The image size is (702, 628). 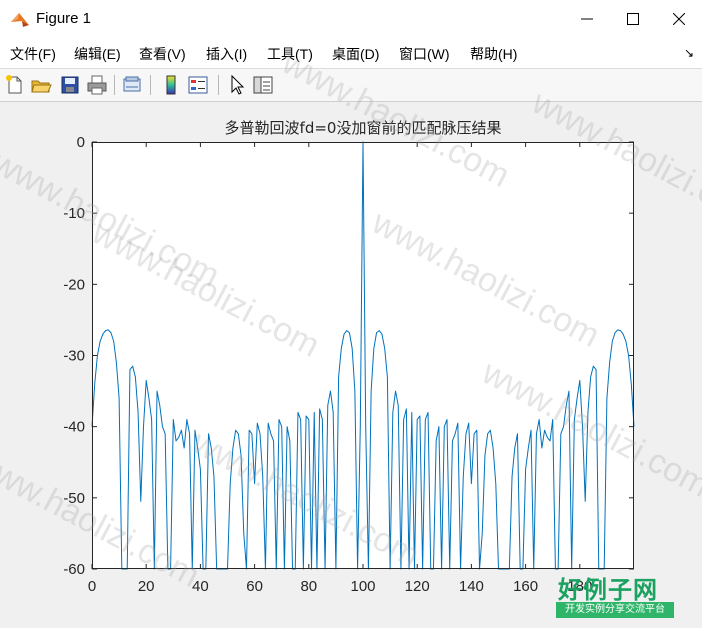 What do you see at coordinates (74, 498) in the screenshot?
I see `y-tick-label: -50` at bounding box center [74, 498].